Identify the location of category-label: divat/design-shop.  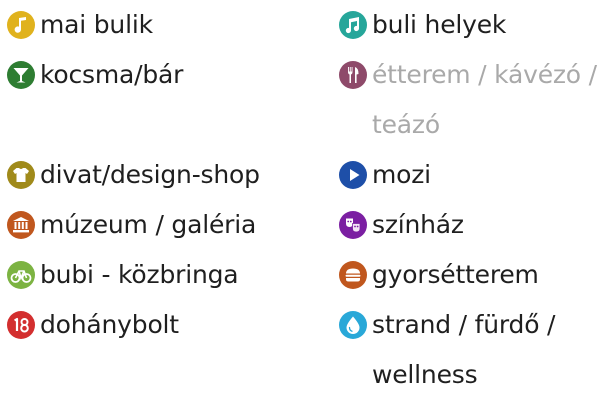
(150, 174).